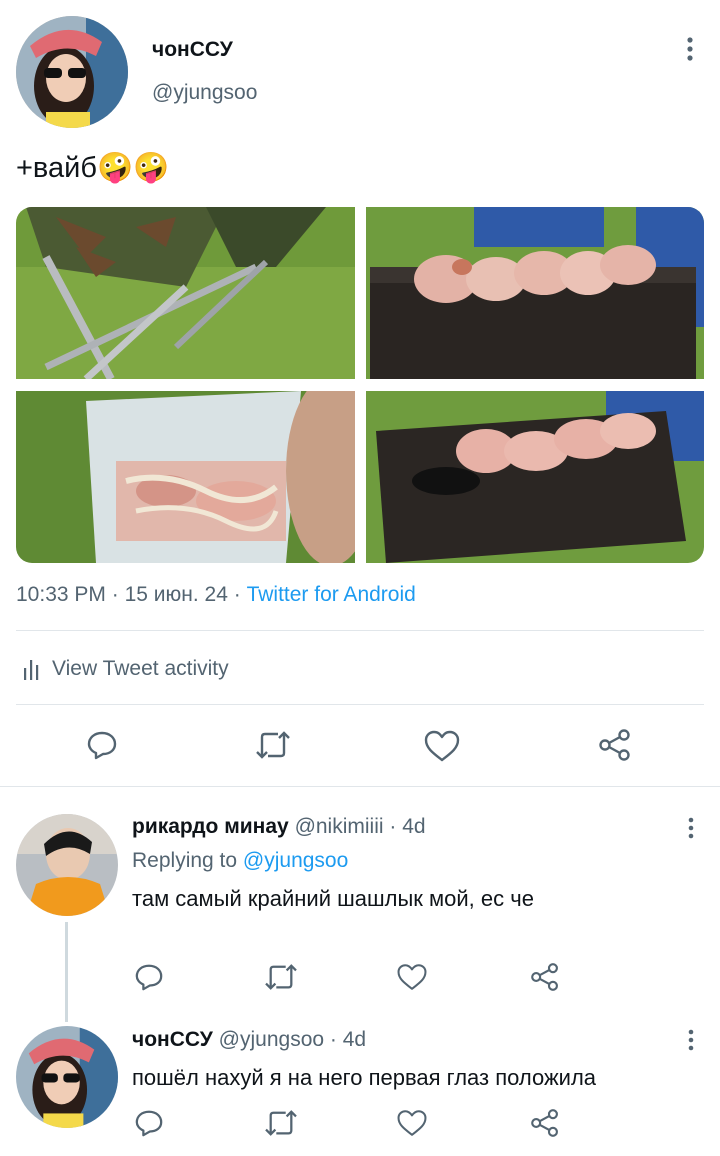  I want to click on reply-header: чонССУ @yjungsoo · 4d, so click(249, 1040).